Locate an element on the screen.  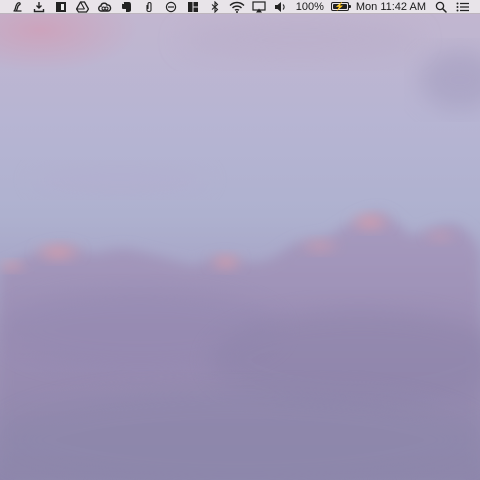
paperclip-icon is located at coordinates (149, 7).